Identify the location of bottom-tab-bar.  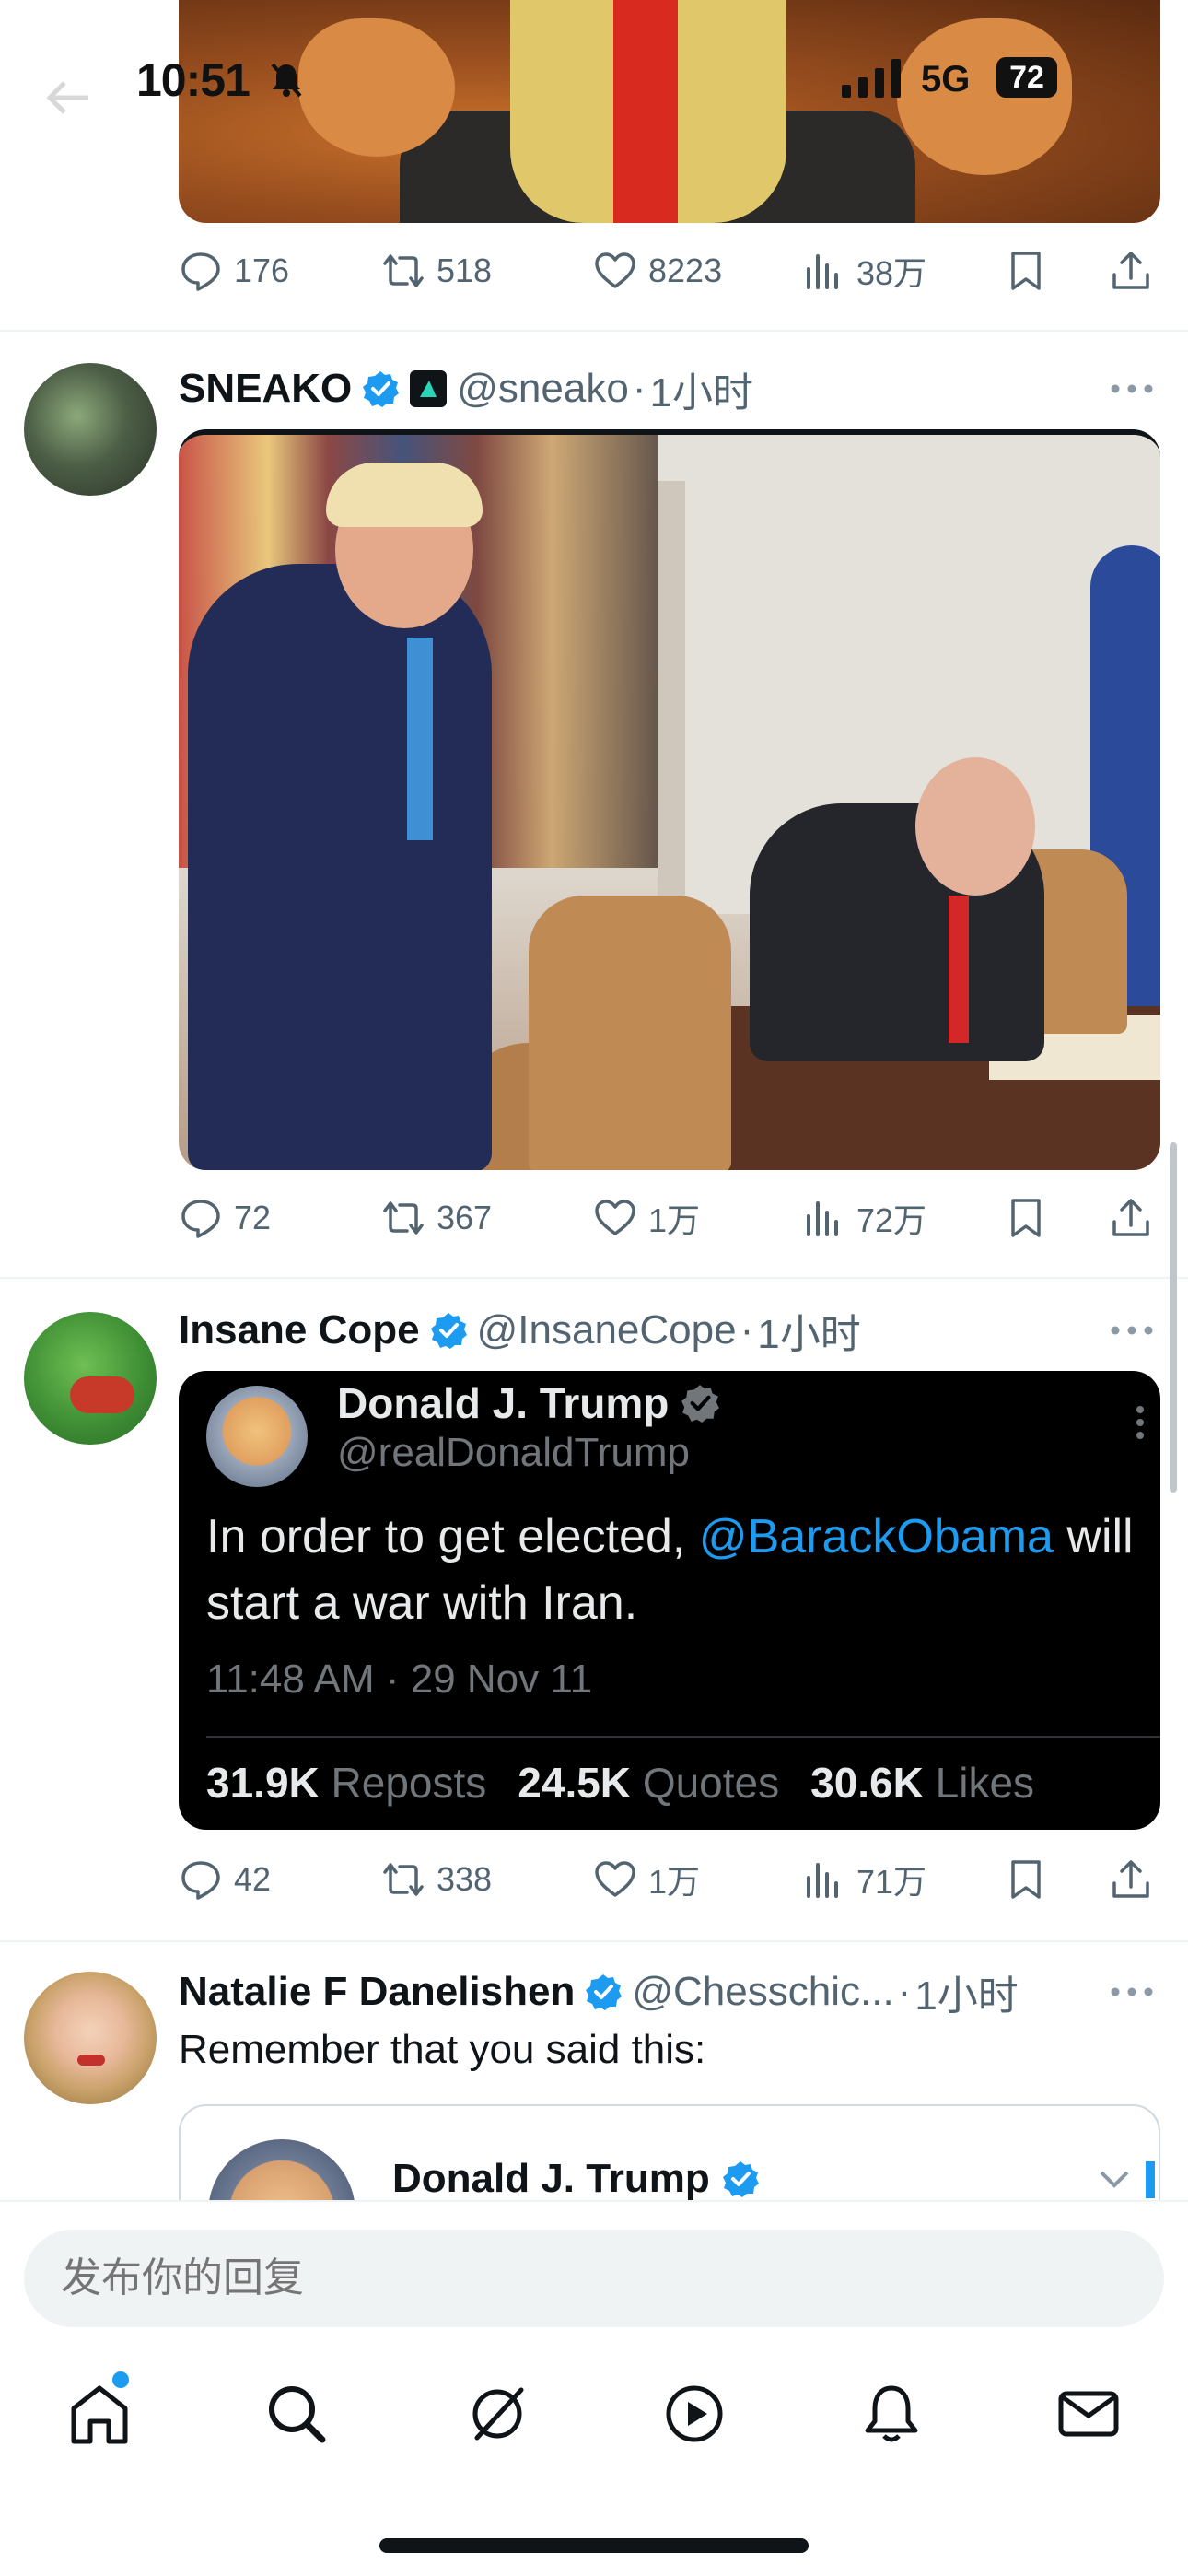
(594, 2418).